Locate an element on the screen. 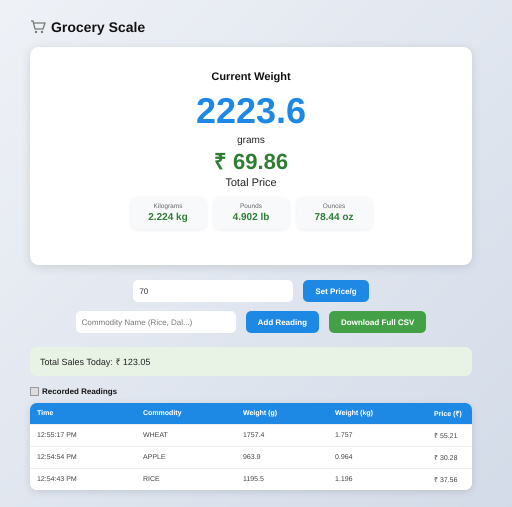 Image resolution: width=512 pixels, height=507 pixels. conversion-value: 2.224 kg is located at coordinates (168, 217).